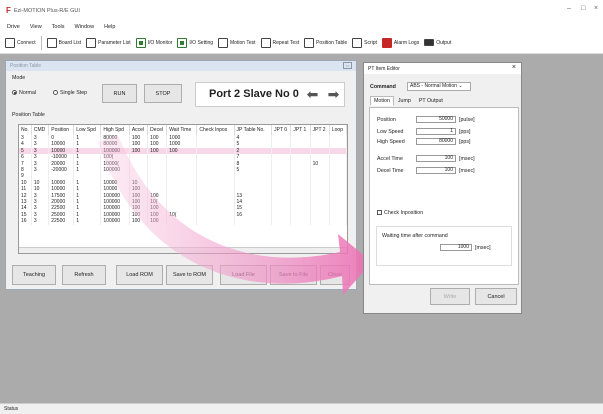 The width and height of the screenshot is (603, 414). What do you see at coordinates (514, 67) in the screenshot?
I see `editor-close-icon: ×` at bounding box center [514, 67].